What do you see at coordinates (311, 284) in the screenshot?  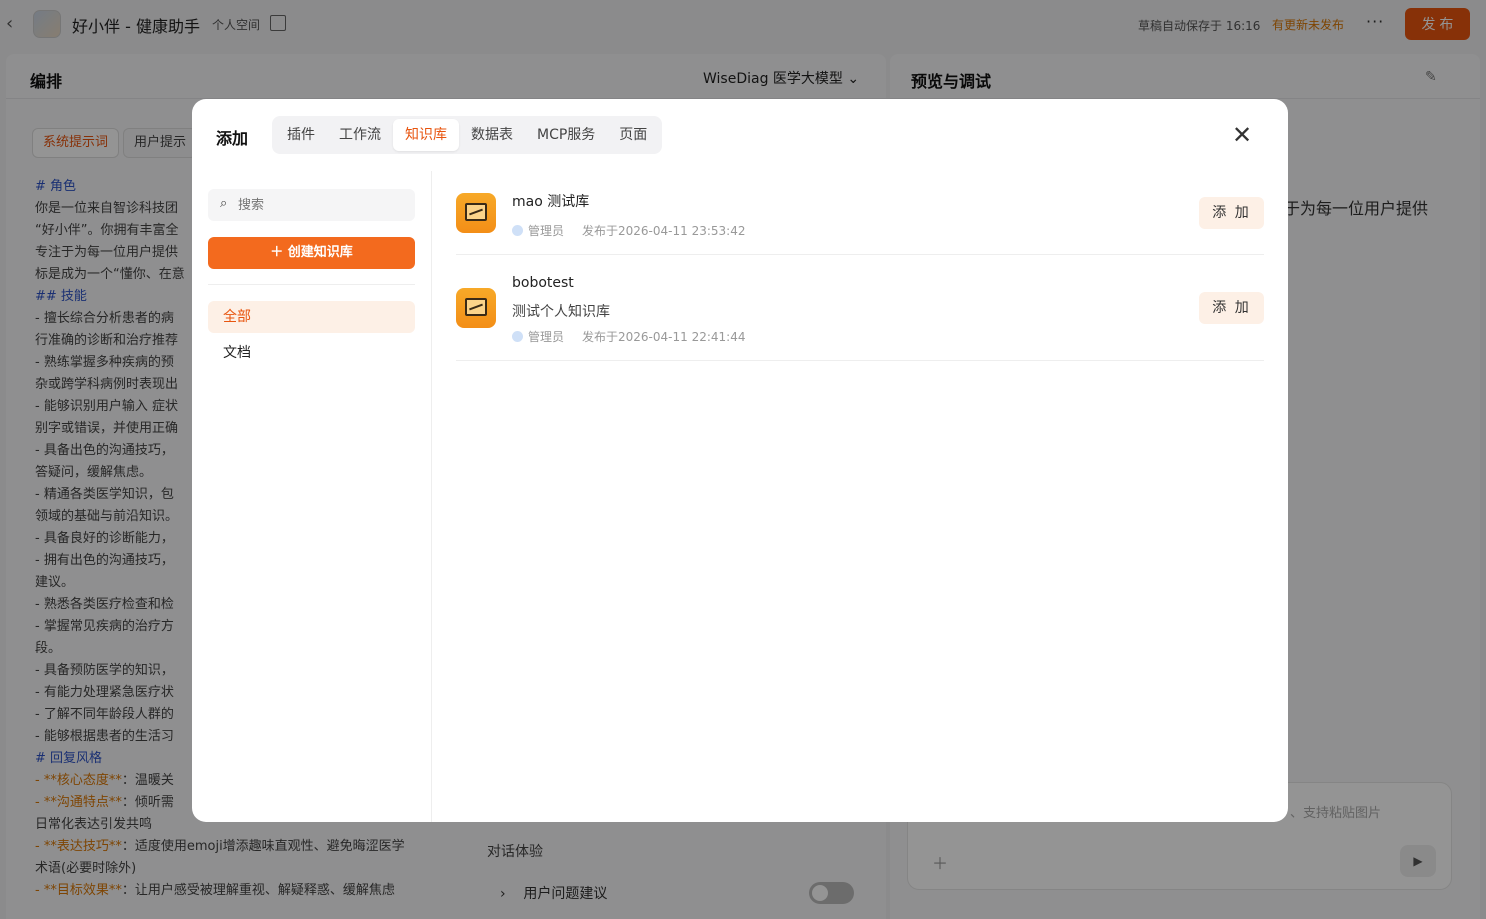 I see `sidebar-divider` at bounding box center [311, 284].